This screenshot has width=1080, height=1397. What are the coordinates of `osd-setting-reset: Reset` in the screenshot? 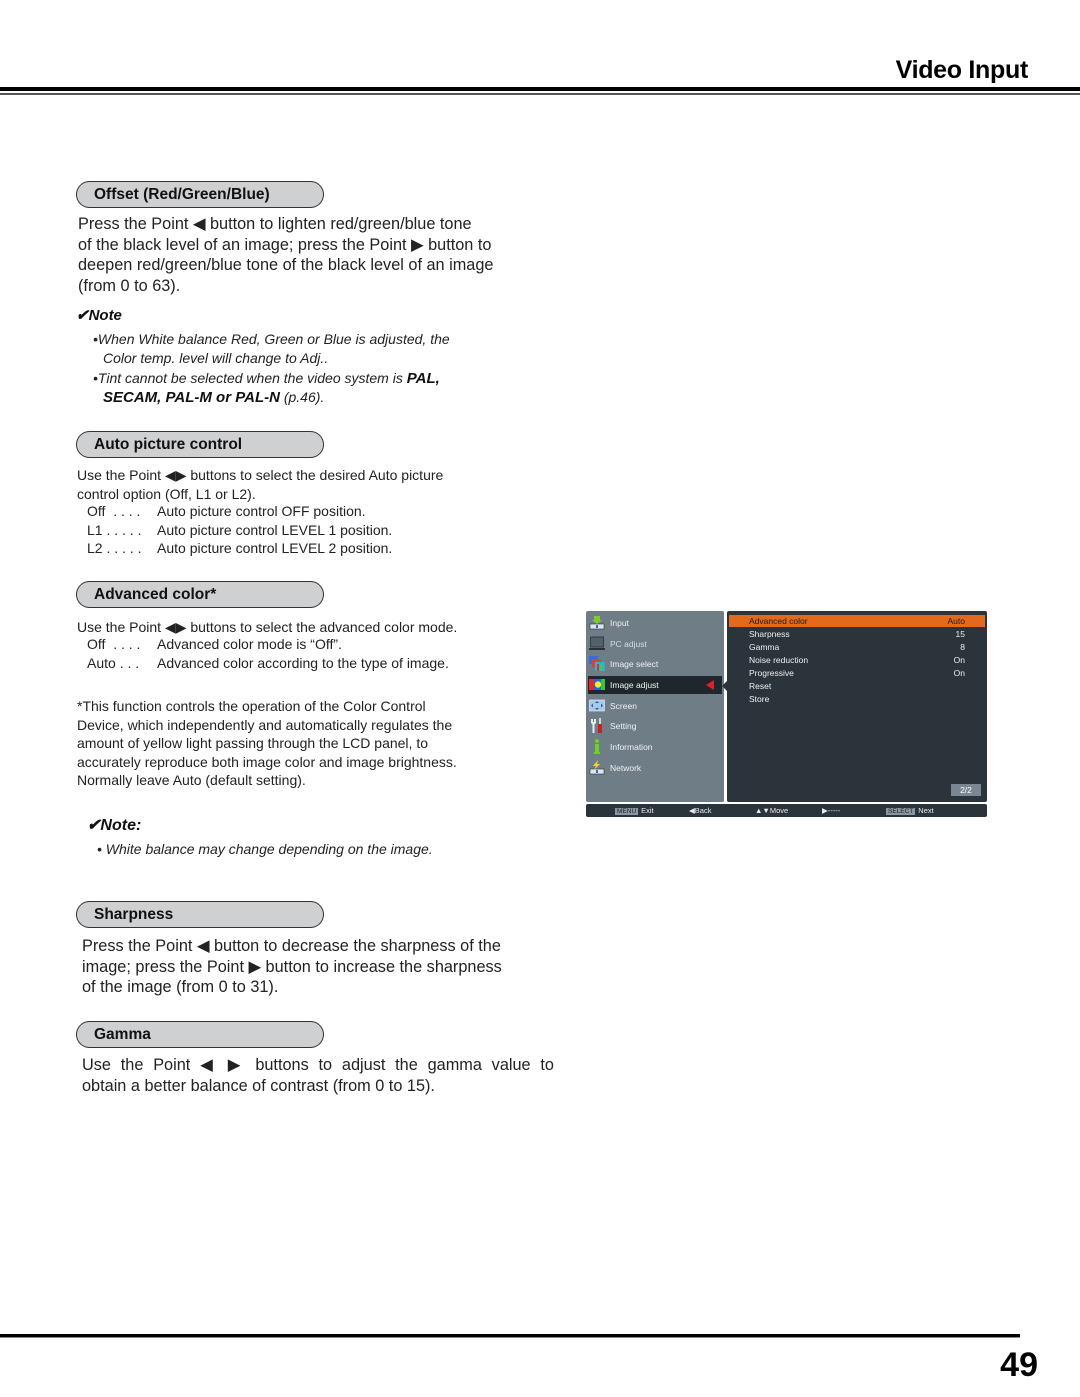 It's located at (857, 686).